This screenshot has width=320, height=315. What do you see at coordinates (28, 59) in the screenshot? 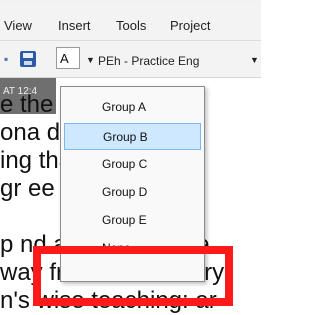
I see `save-icon` at bounding box center [28, 59].